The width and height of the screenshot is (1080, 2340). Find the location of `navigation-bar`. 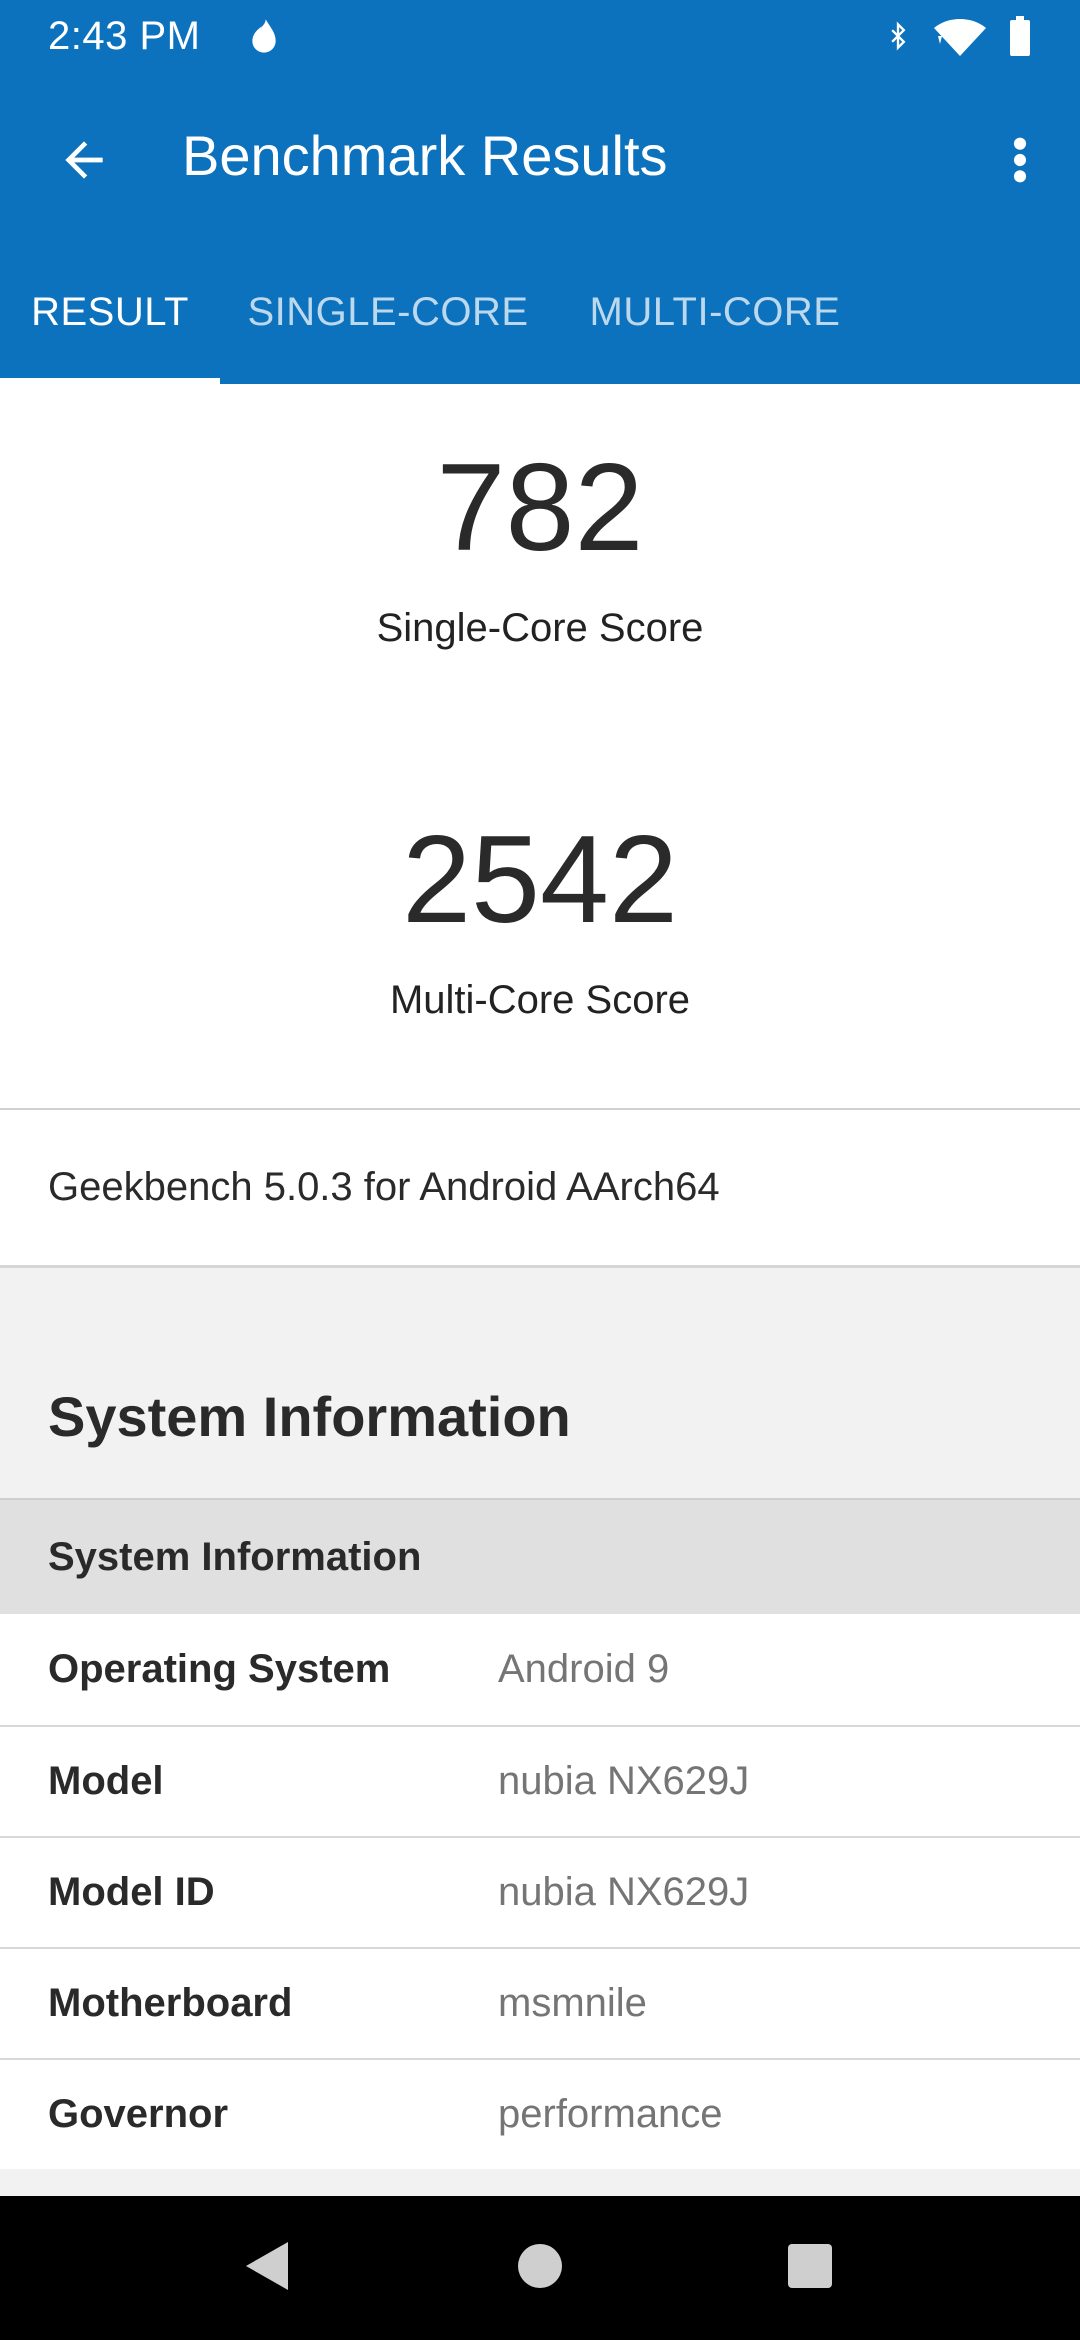

navigation-bar is located at coordinates (540, 2268).